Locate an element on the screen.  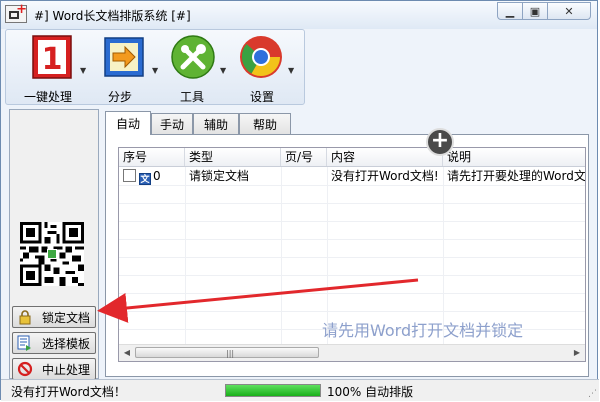
column-header-note: 说明 is located at coordinates (514, 157).